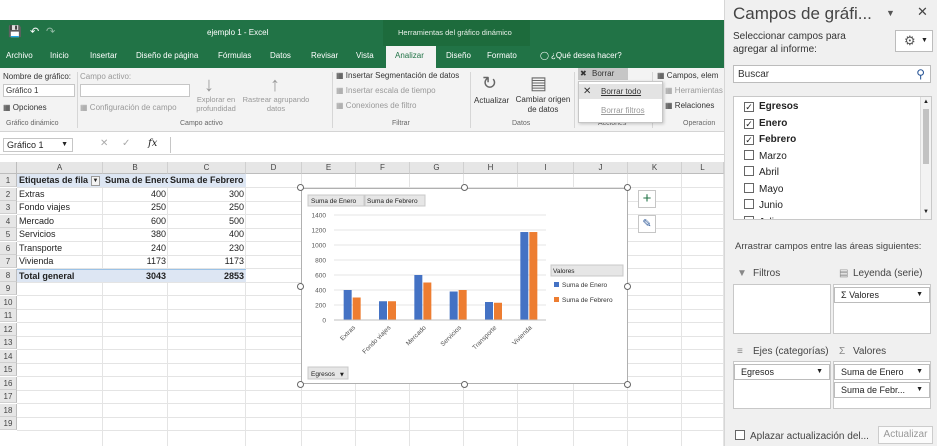  What do you see at coordinates (882, 295) in the screenshot?
I see `legend-values-chip: Σ Valores ▼` at bounding box center [882, 295].